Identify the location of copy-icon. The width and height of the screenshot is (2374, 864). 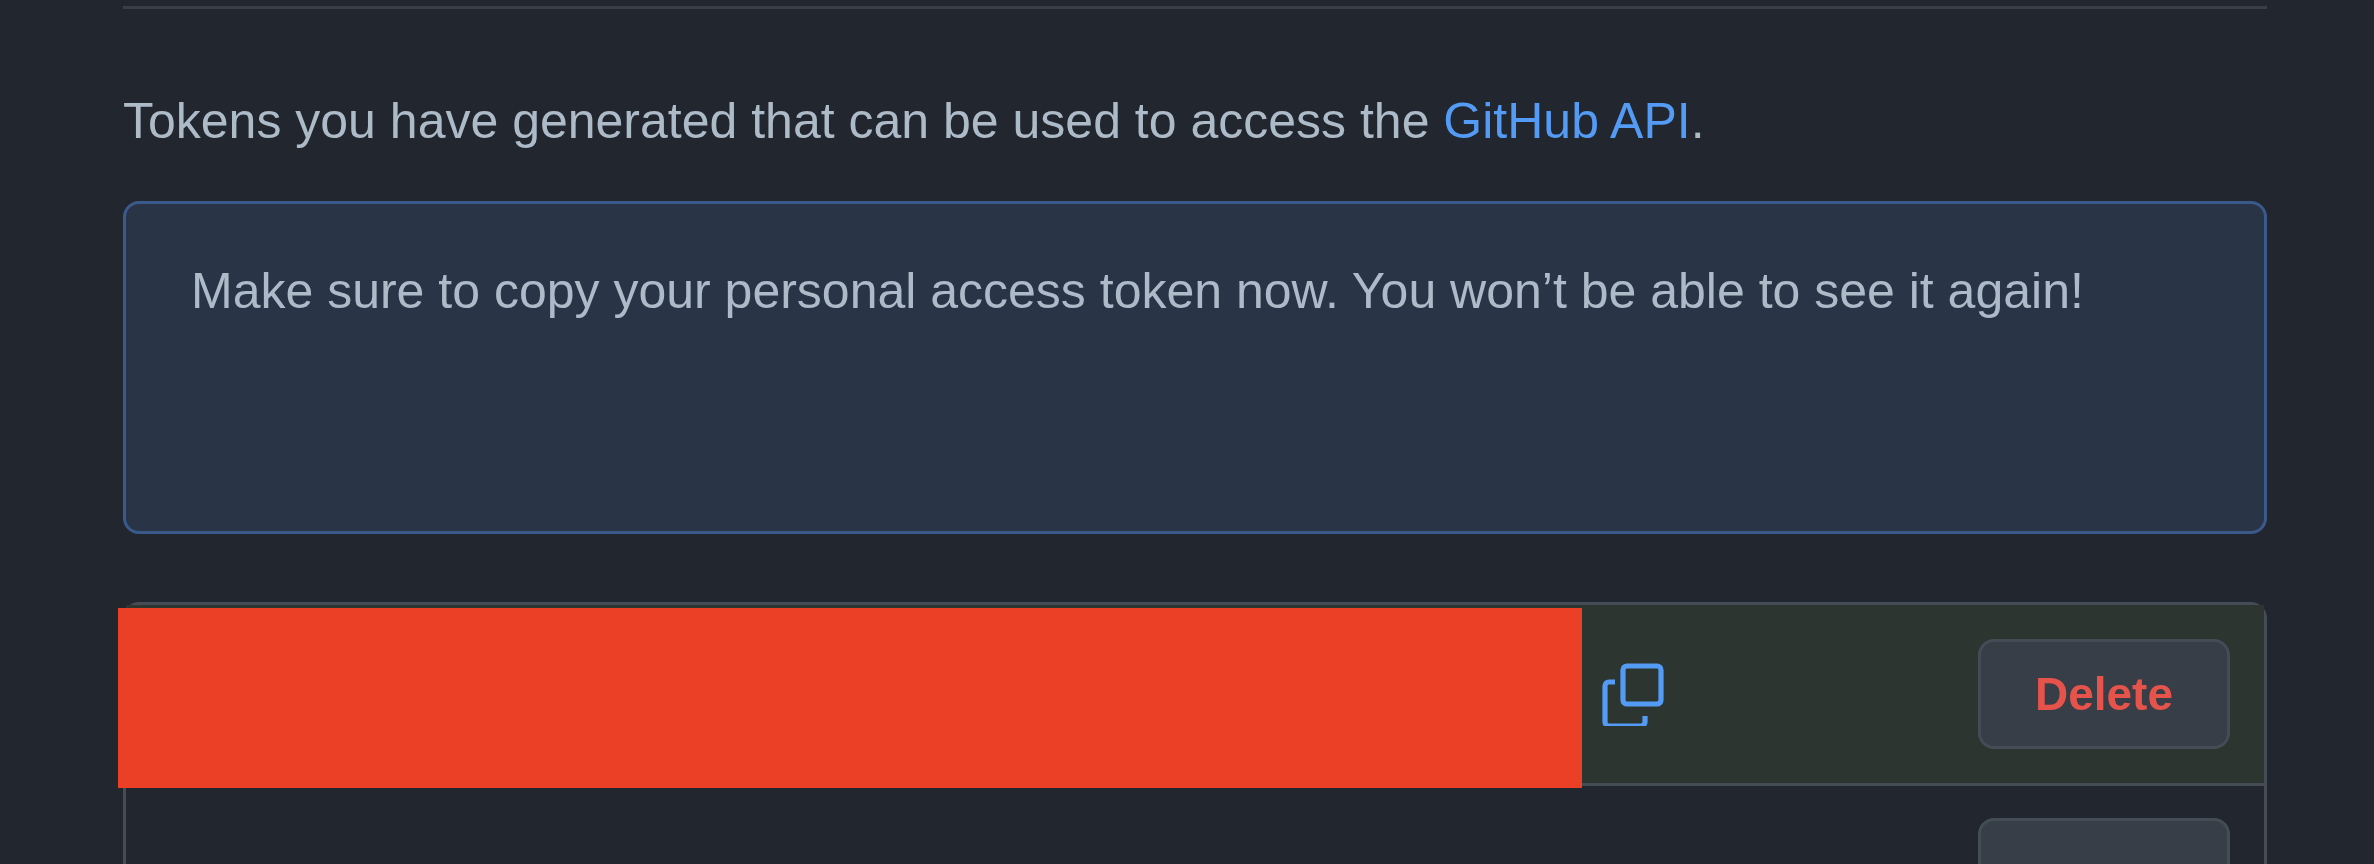
(1633, 694).